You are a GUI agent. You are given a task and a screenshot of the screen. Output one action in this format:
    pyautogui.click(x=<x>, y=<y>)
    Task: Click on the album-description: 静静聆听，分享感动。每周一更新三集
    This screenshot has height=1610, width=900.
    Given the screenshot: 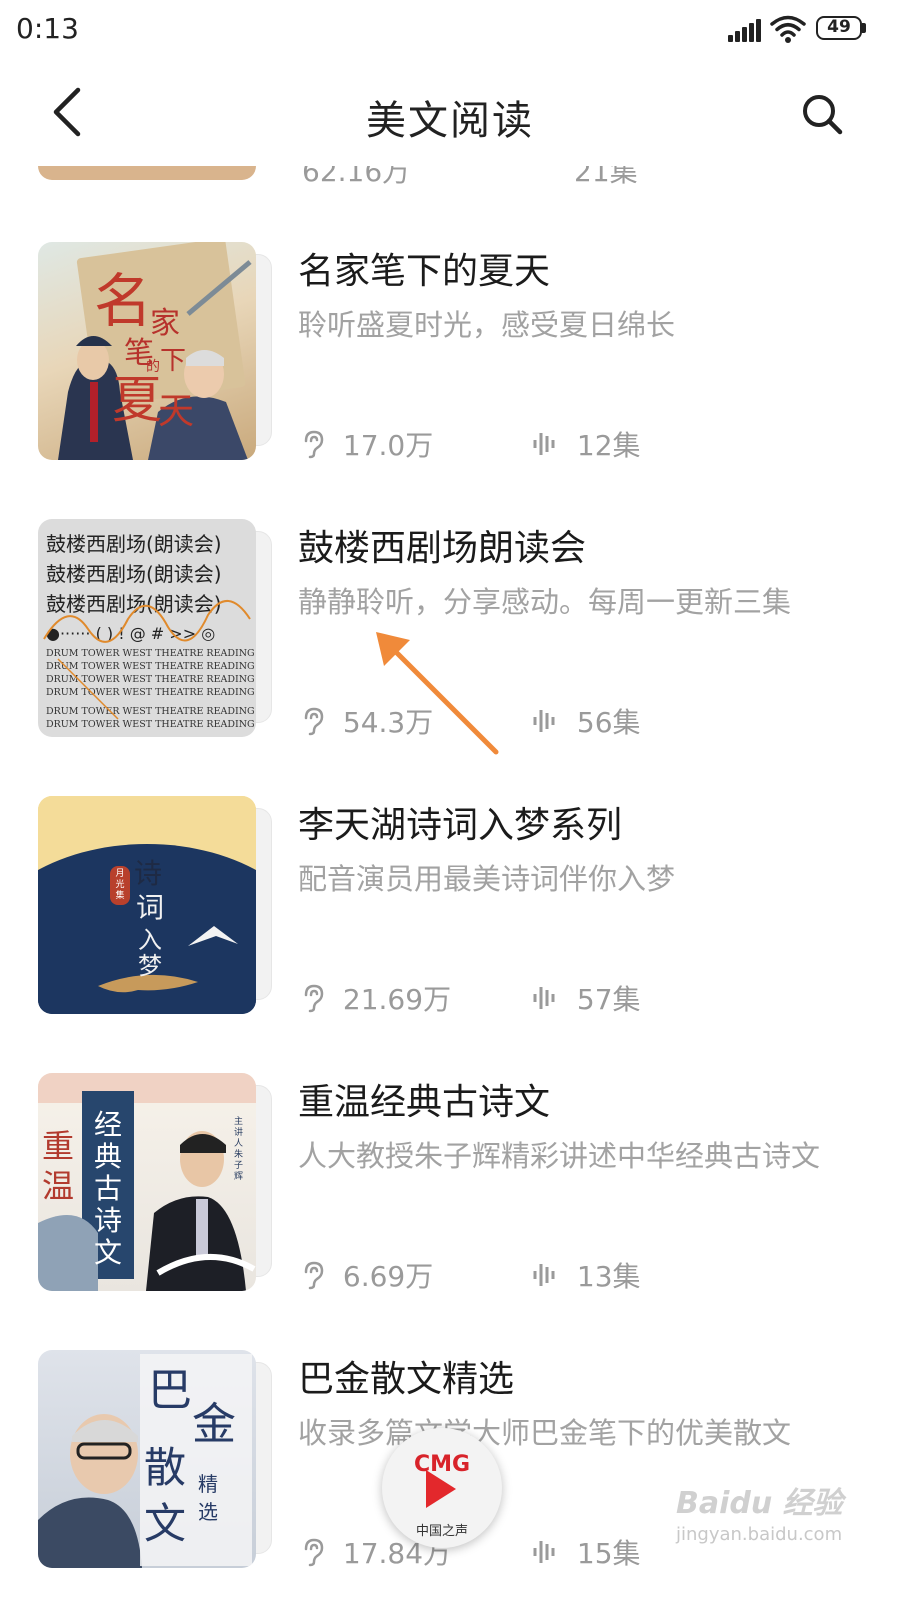 What is the action you would take?
    pyautogui.click(x=545, y=602)
    